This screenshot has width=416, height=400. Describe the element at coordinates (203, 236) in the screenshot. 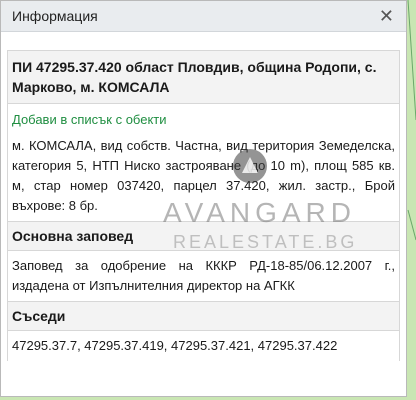

I see `order-heading: Основна заповед` at that location.